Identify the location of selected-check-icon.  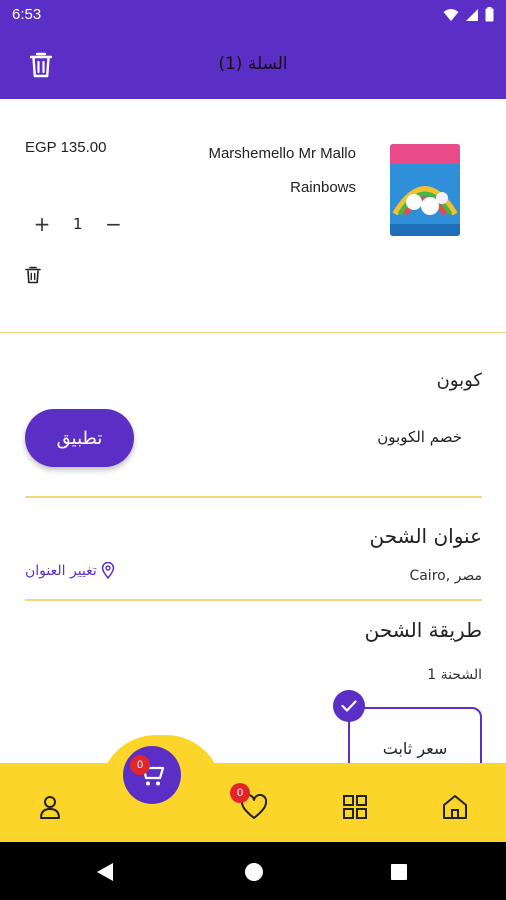
(349, 706).